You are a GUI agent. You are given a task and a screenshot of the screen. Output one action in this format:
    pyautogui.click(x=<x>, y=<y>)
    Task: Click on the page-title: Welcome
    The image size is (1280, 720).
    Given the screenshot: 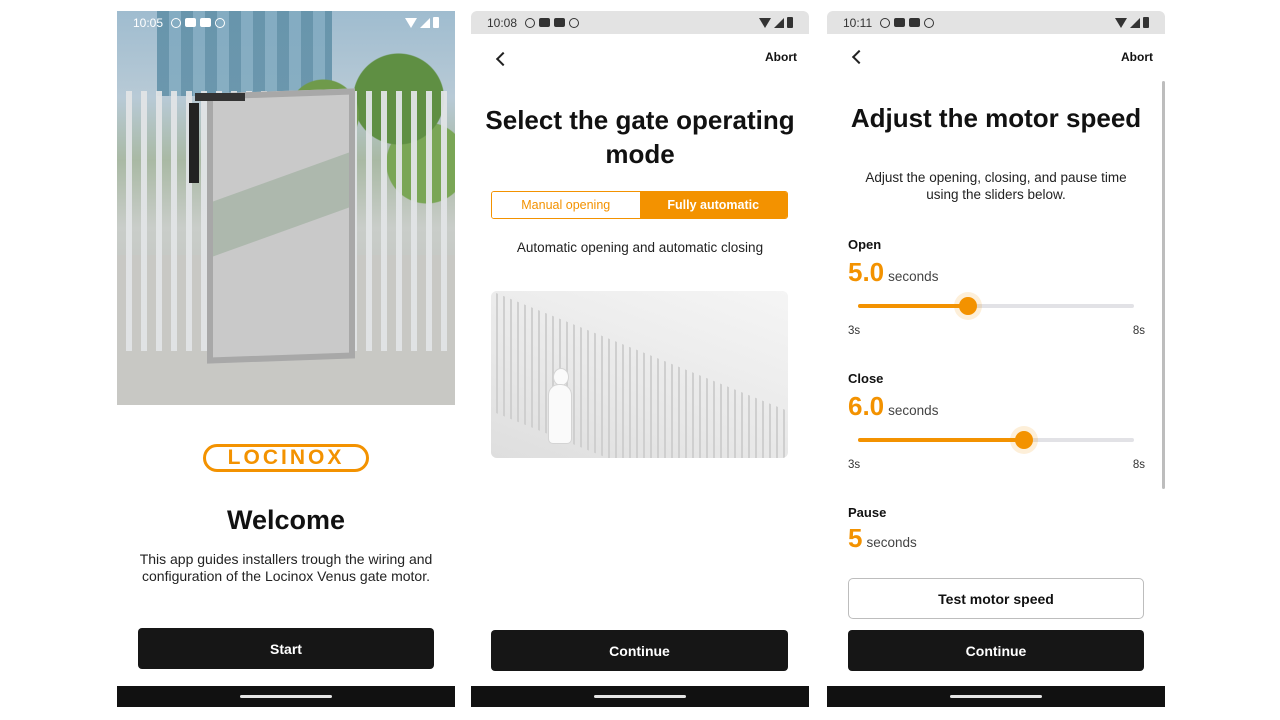 What is the action you would take?
    pyautogui.click(x=286, y=520)
    